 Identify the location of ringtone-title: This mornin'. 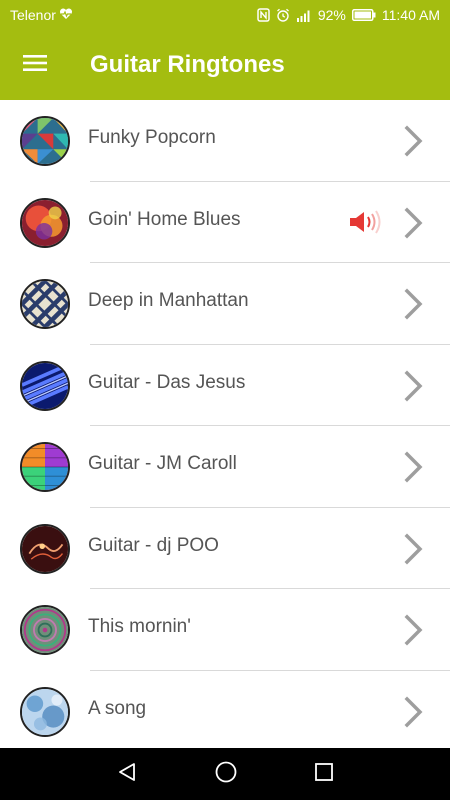
(139, 626).